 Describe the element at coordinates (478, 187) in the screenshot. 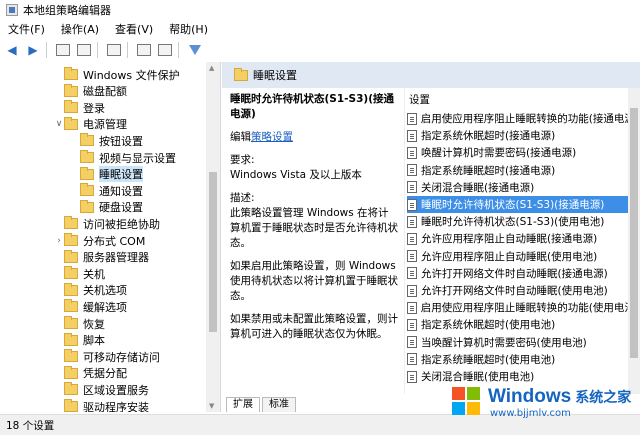

I see `setting-label: 关闭混合睡眠(接通电源)` at that location.